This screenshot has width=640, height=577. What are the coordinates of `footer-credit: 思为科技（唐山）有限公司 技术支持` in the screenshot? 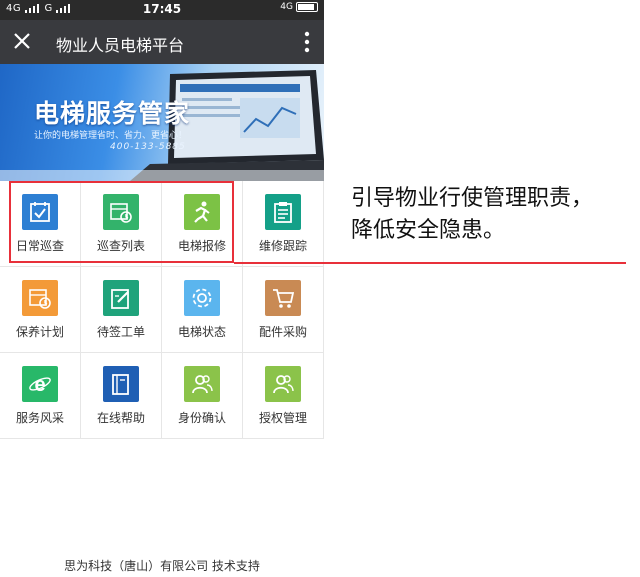 It's located at (162, 566).